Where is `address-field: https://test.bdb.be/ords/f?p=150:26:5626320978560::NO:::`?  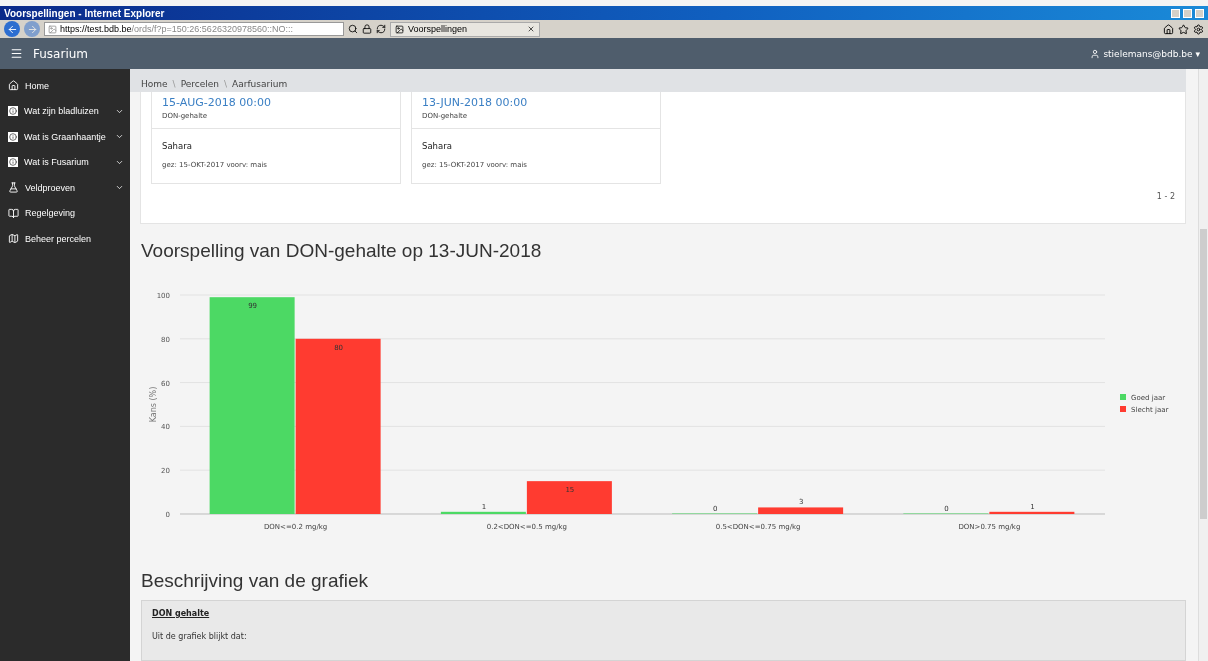 address-field: https://test.bdb.be/ords/f?p=150:26:5626320978560::NO::: is located at coordinates (194, 29).